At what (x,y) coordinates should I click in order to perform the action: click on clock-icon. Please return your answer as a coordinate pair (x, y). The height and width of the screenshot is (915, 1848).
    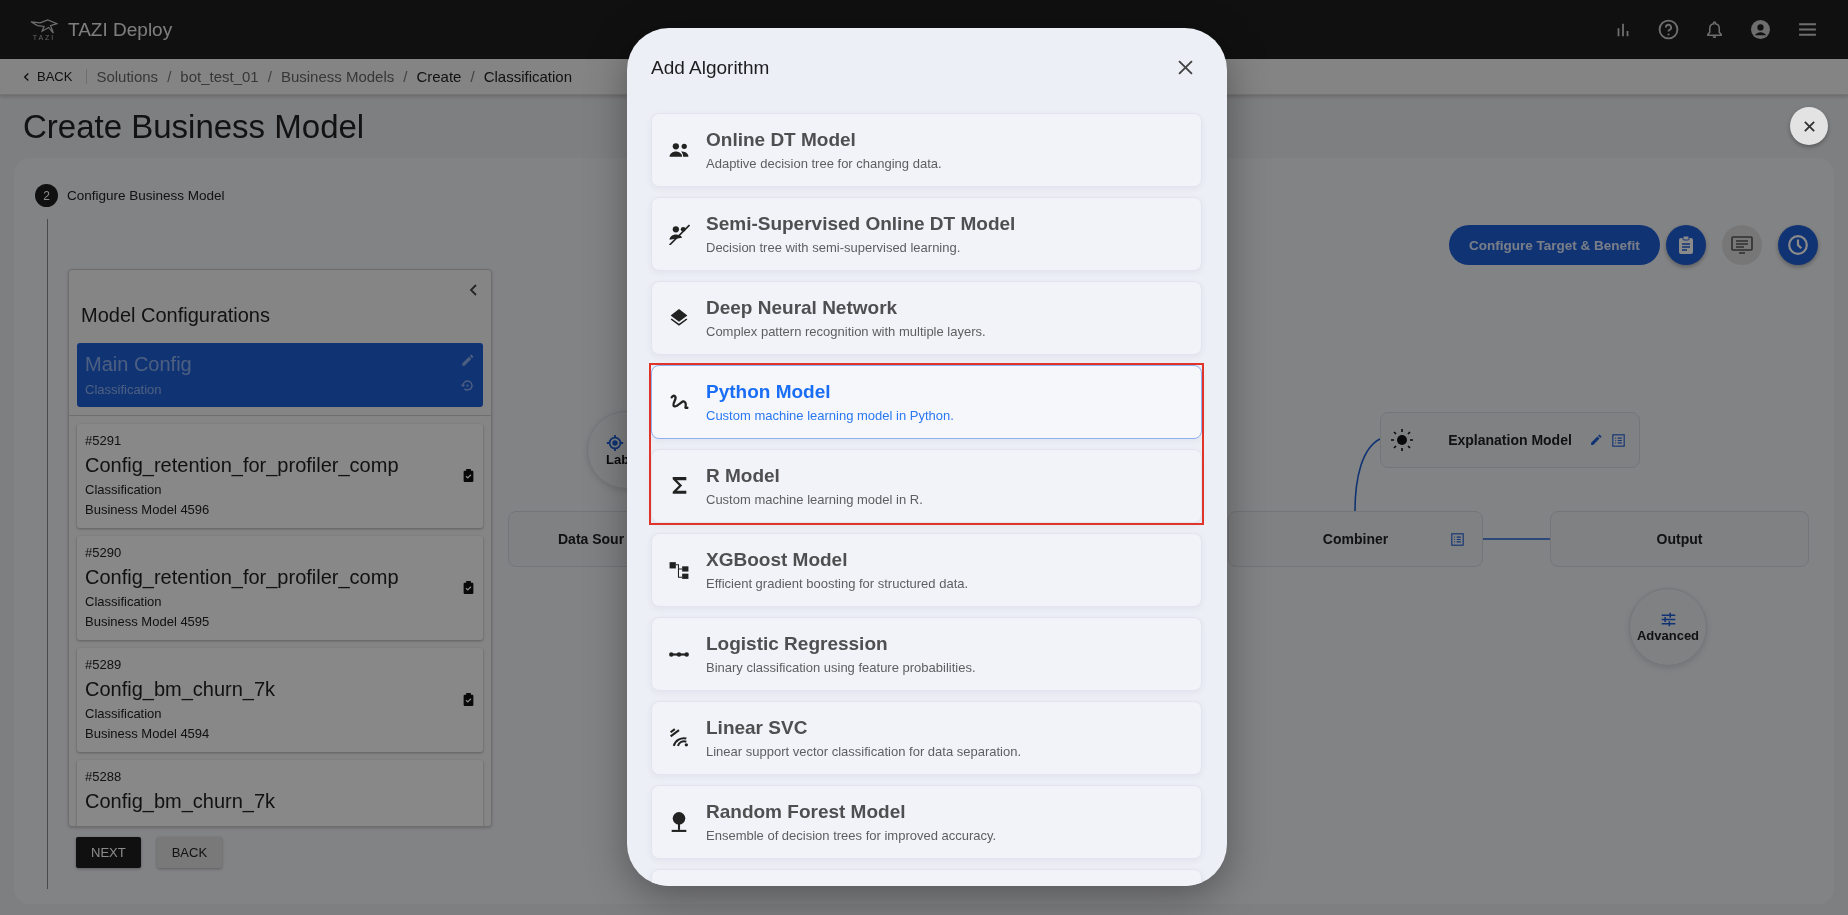
    Looking at the image, I should click on (1798, 245).